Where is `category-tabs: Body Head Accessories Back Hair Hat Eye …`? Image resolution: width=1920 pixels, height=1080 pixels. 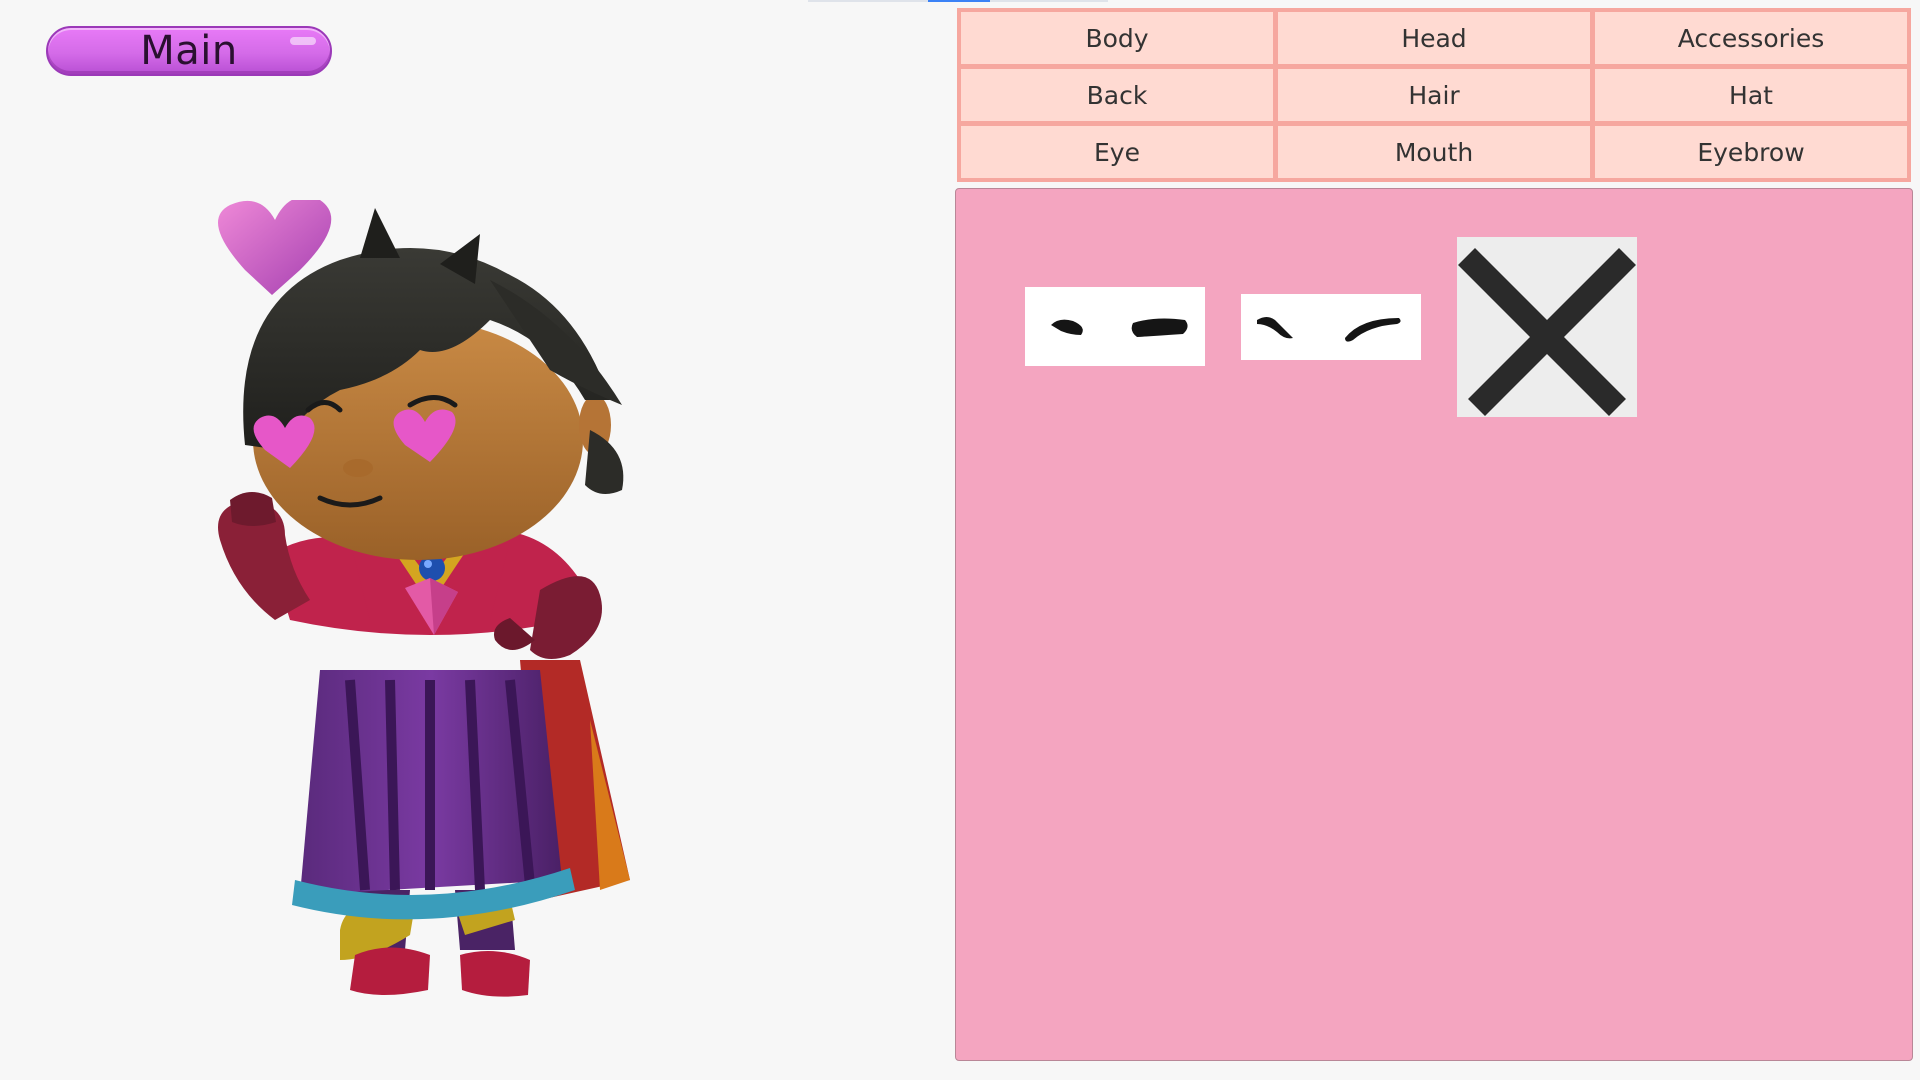
category-tabs: Body Head Accessories Back Hair Hat Eye … is located at coordinates (1434, 95).